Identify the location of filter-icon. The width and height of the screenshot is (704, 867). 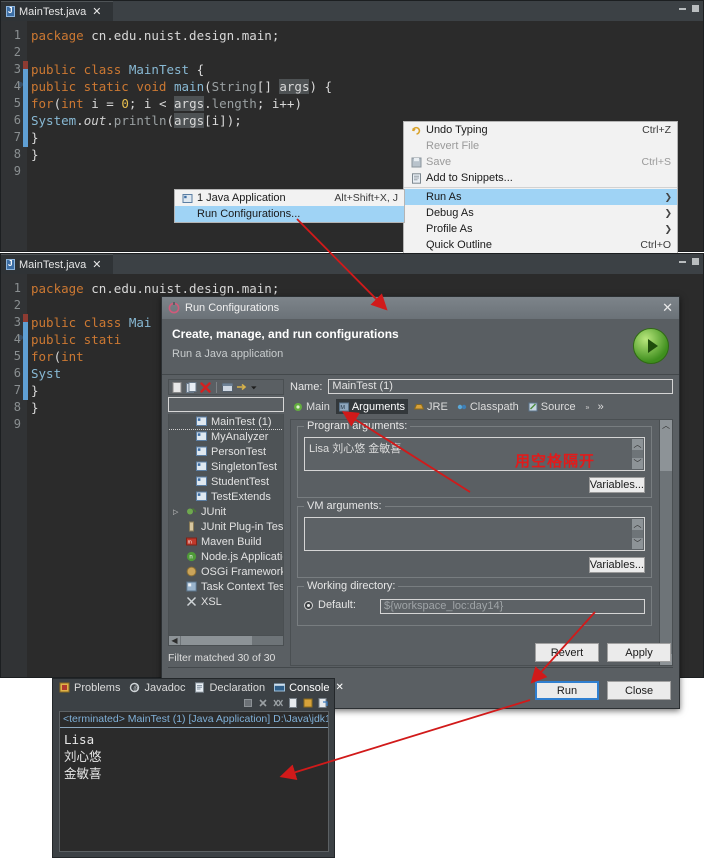
(241, 387).